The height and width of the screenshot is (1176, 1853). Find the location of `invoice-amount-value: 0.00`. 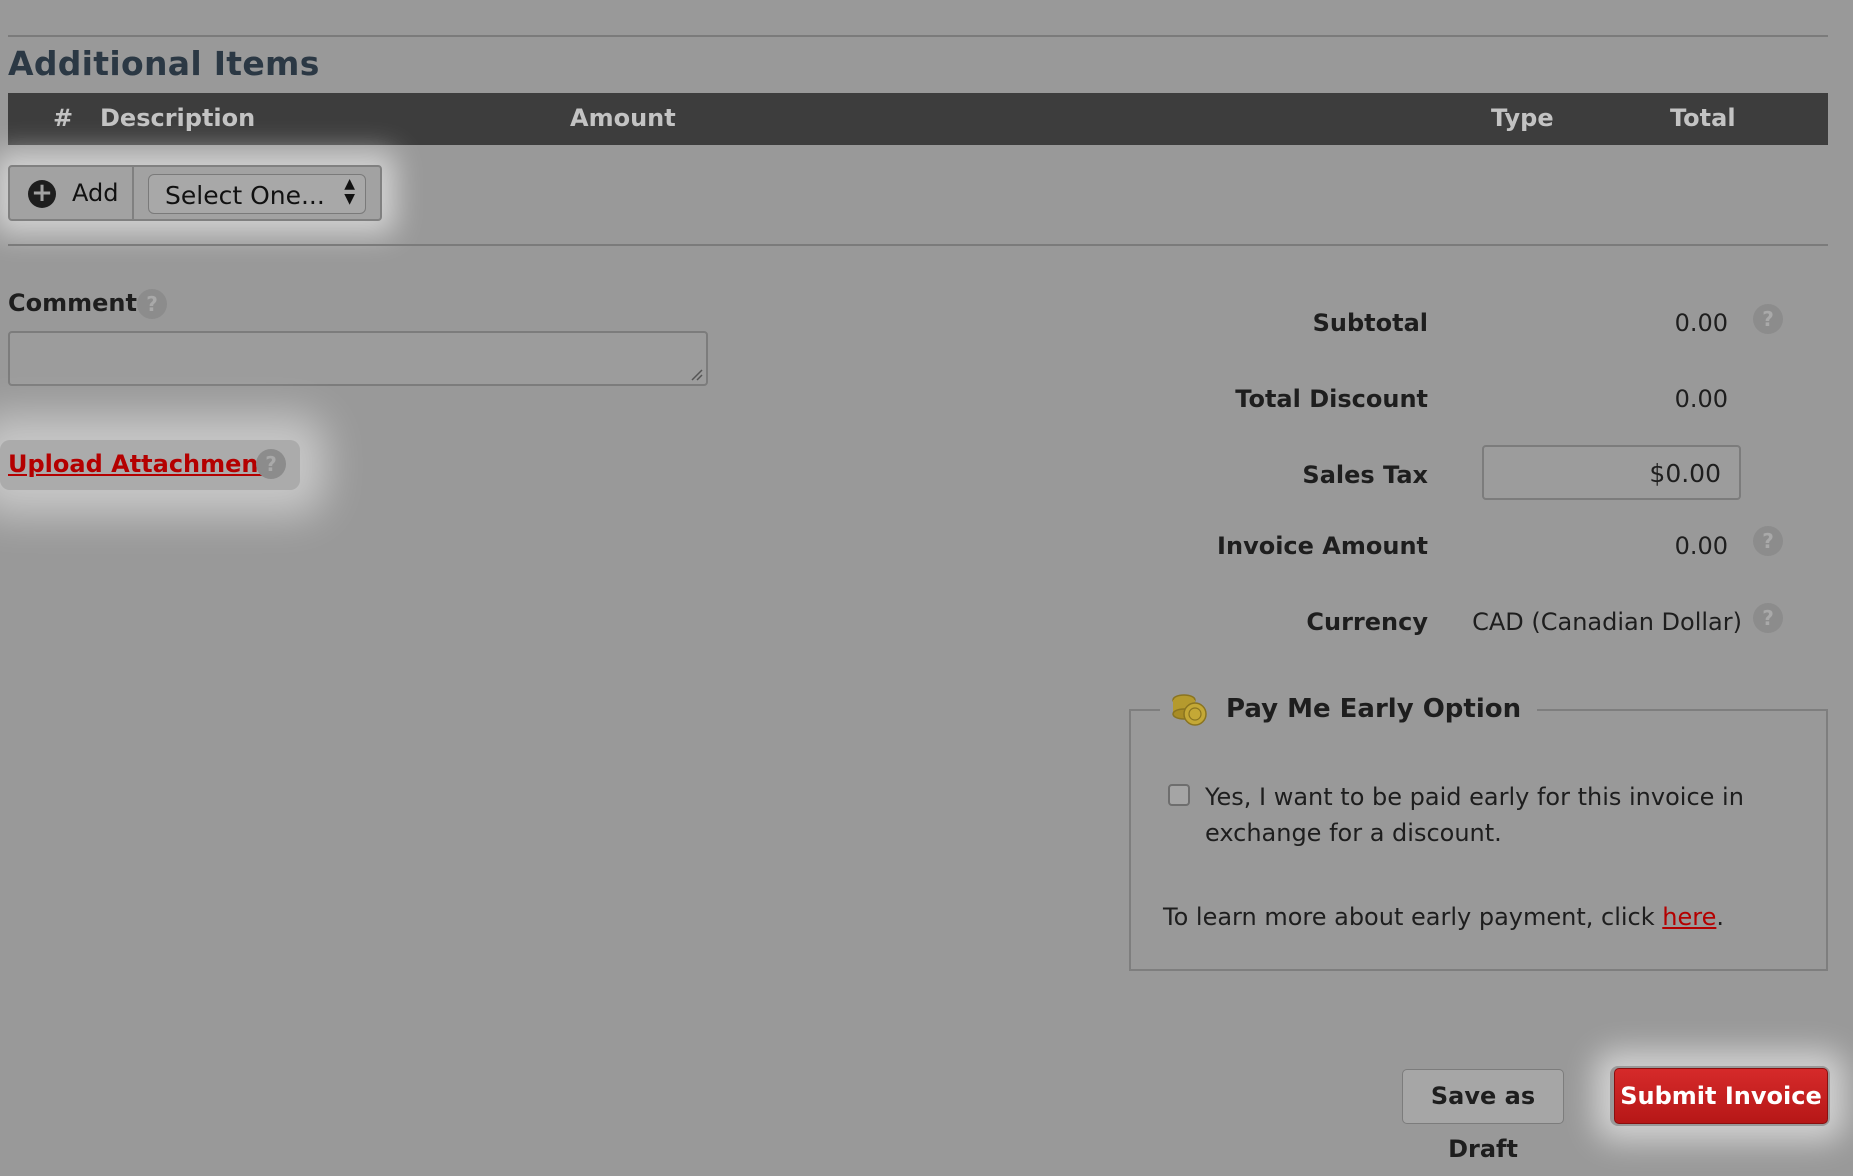

invoice-amount-value: 0.00 is located at coordinates (1701, 546).